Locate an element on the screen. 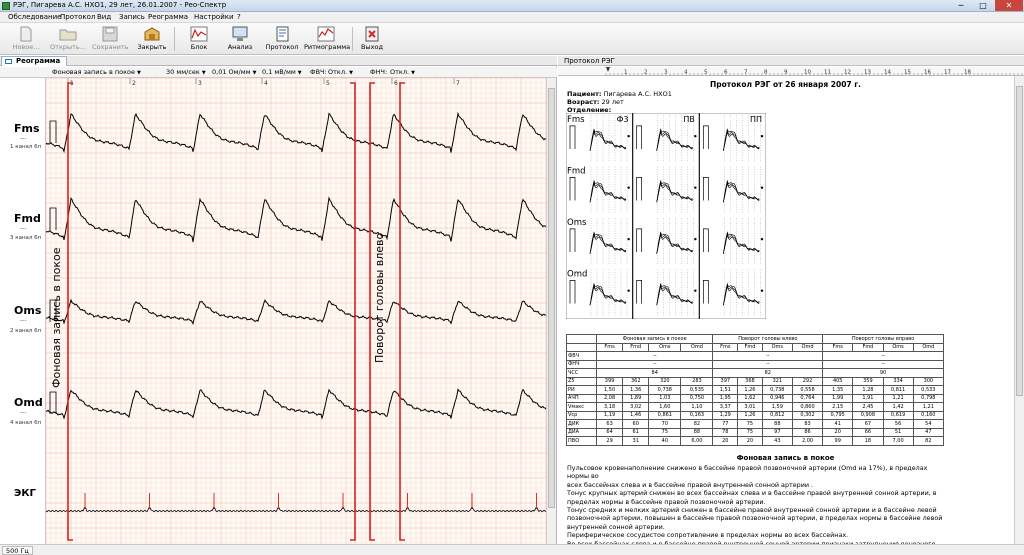 The width and height of the screenshot is (1024, 555). menu-item-help: ? is located at coordinates (239, 17).